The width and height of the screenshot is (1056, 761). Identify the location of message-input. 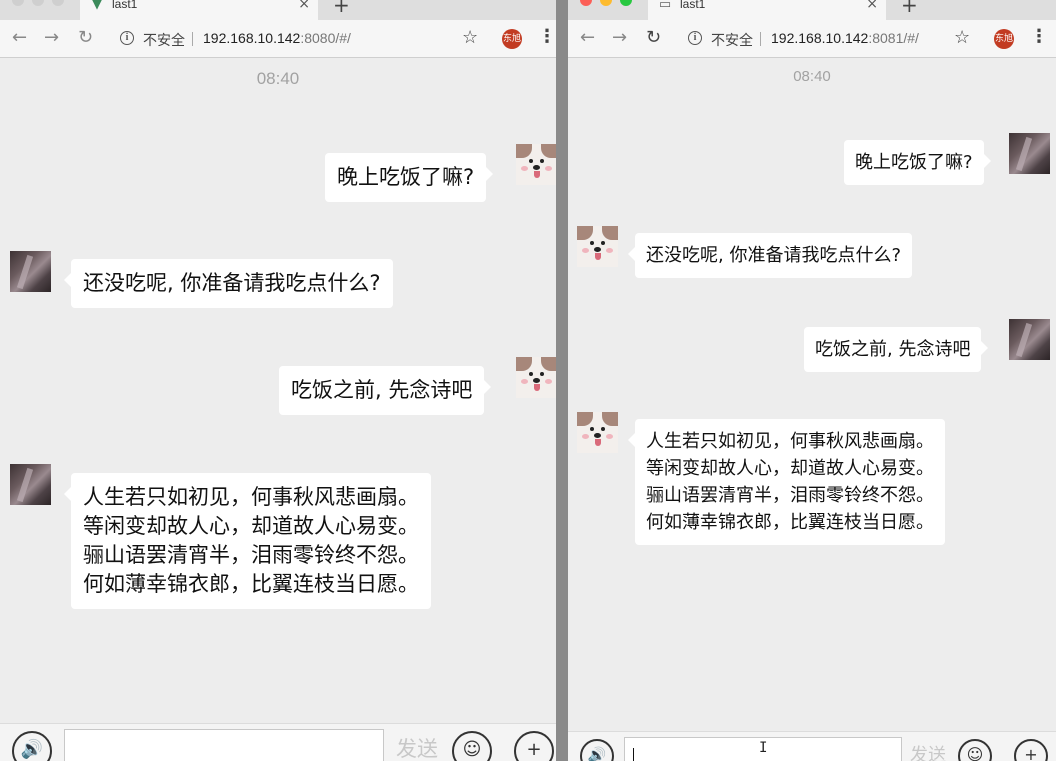
(224, 745).